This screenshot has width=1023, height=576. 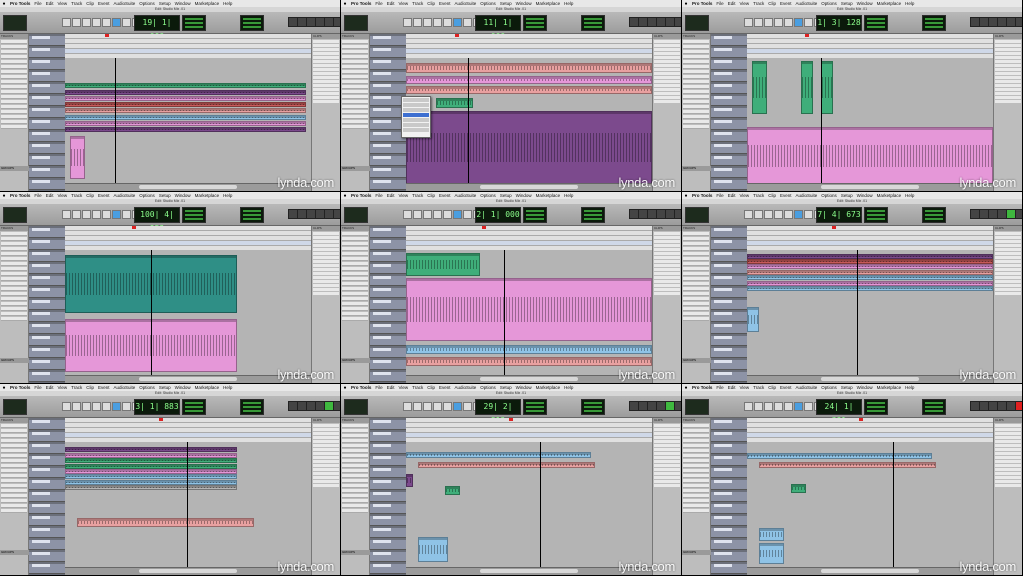 What do you see at coordinates (188, 571) in the screenshot?
I see `horizontal-scrollbar` at bounding box center [188, 571].